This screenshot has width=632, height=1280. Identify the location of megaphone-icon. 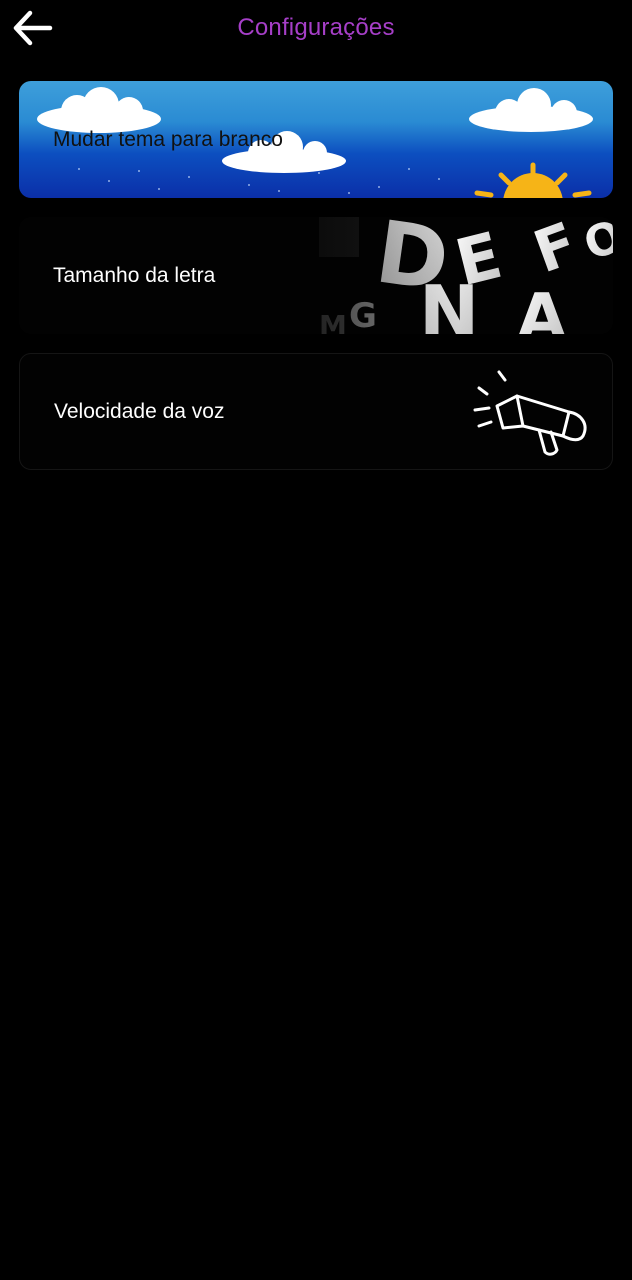
(530, 413).